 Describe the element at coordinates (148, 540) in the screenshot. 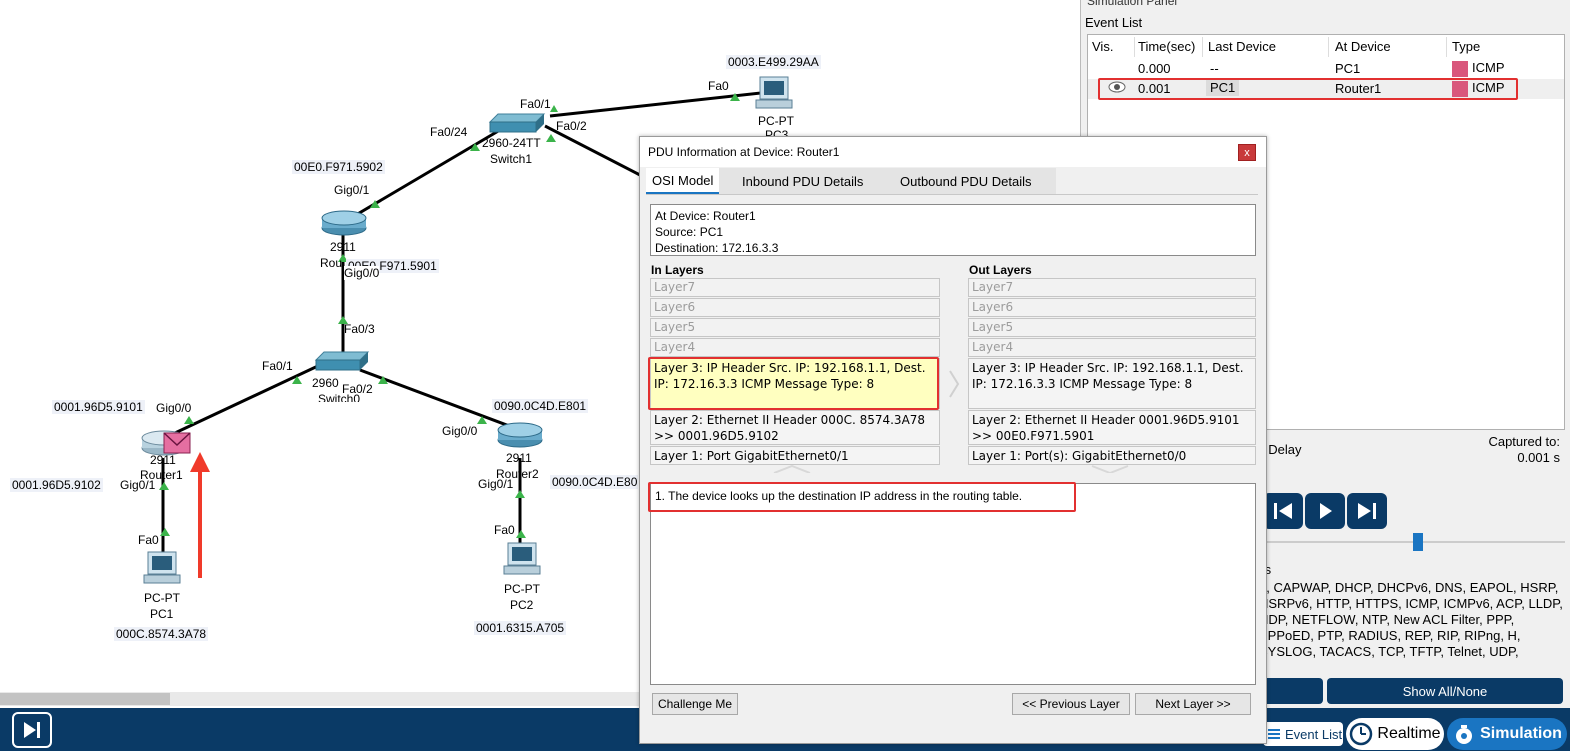

I see `pc1-port-label: Fa0` at that location.